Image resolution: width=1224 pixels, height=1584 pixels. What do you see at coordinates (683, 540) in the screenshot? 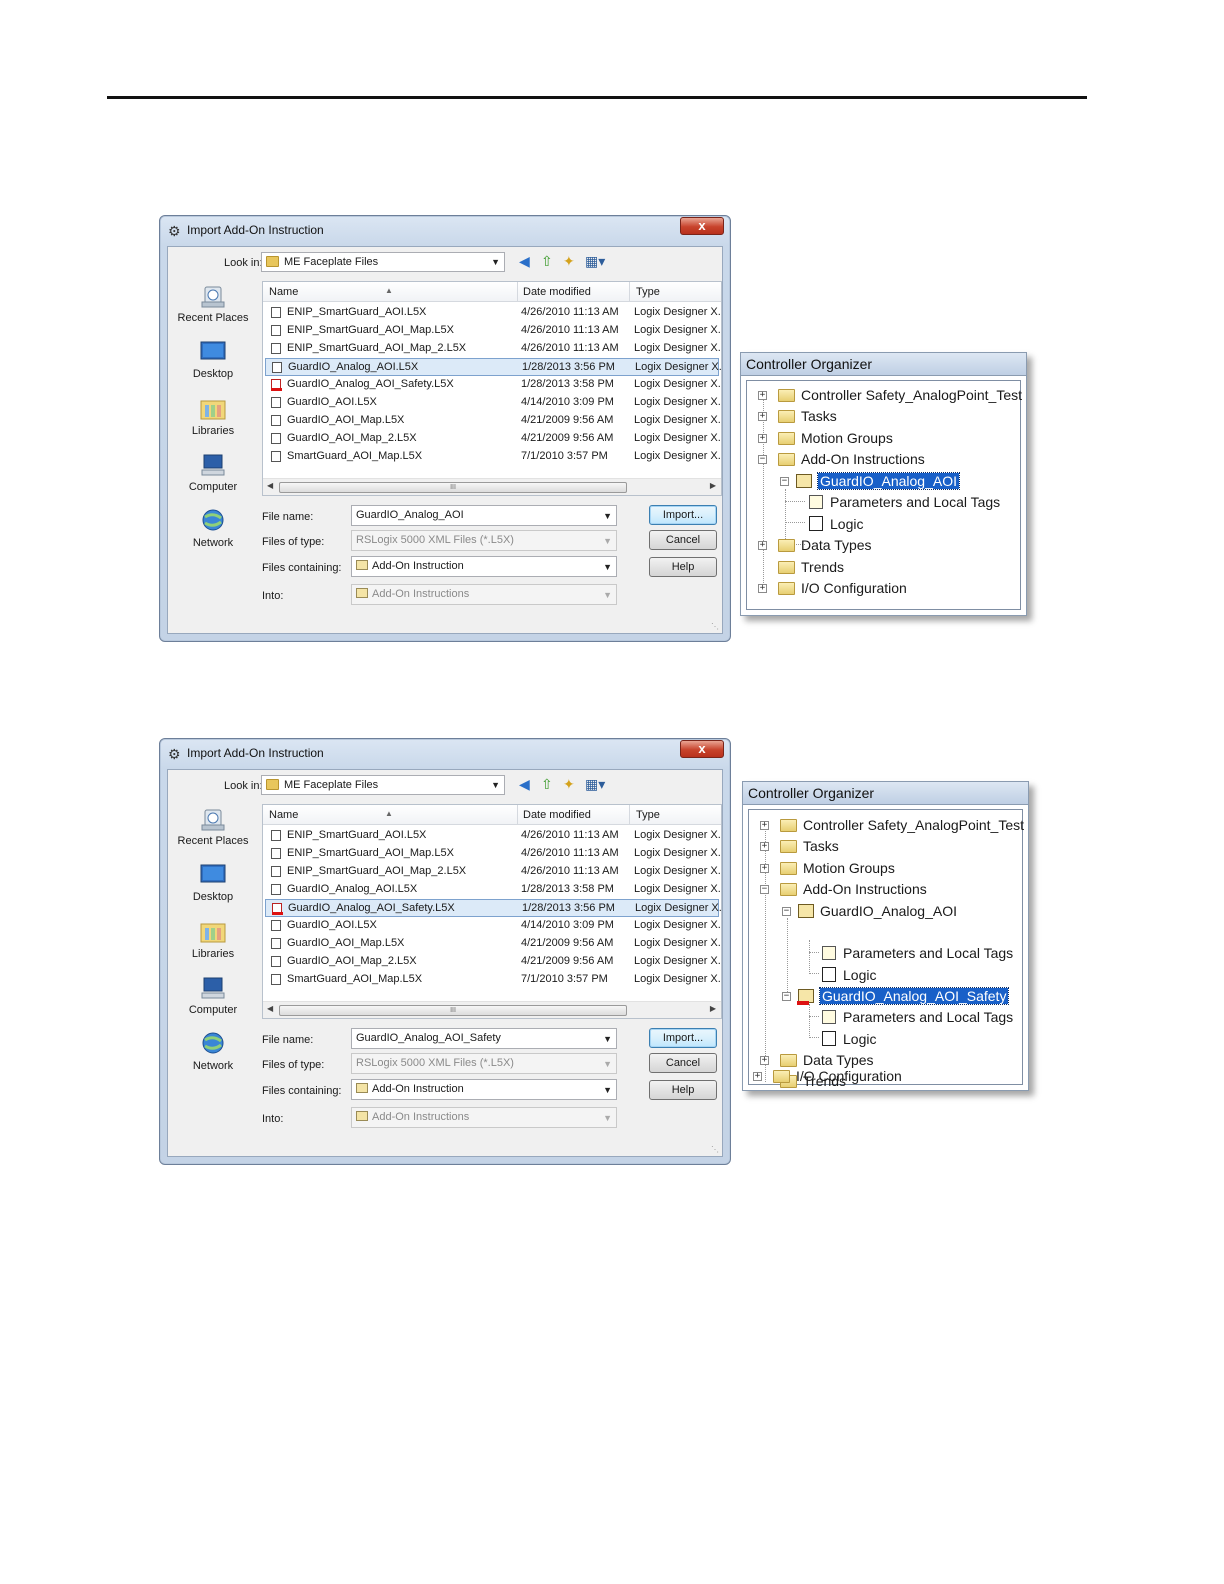
I see `cancel-button: Cancel` at bounding box center [683, 540].